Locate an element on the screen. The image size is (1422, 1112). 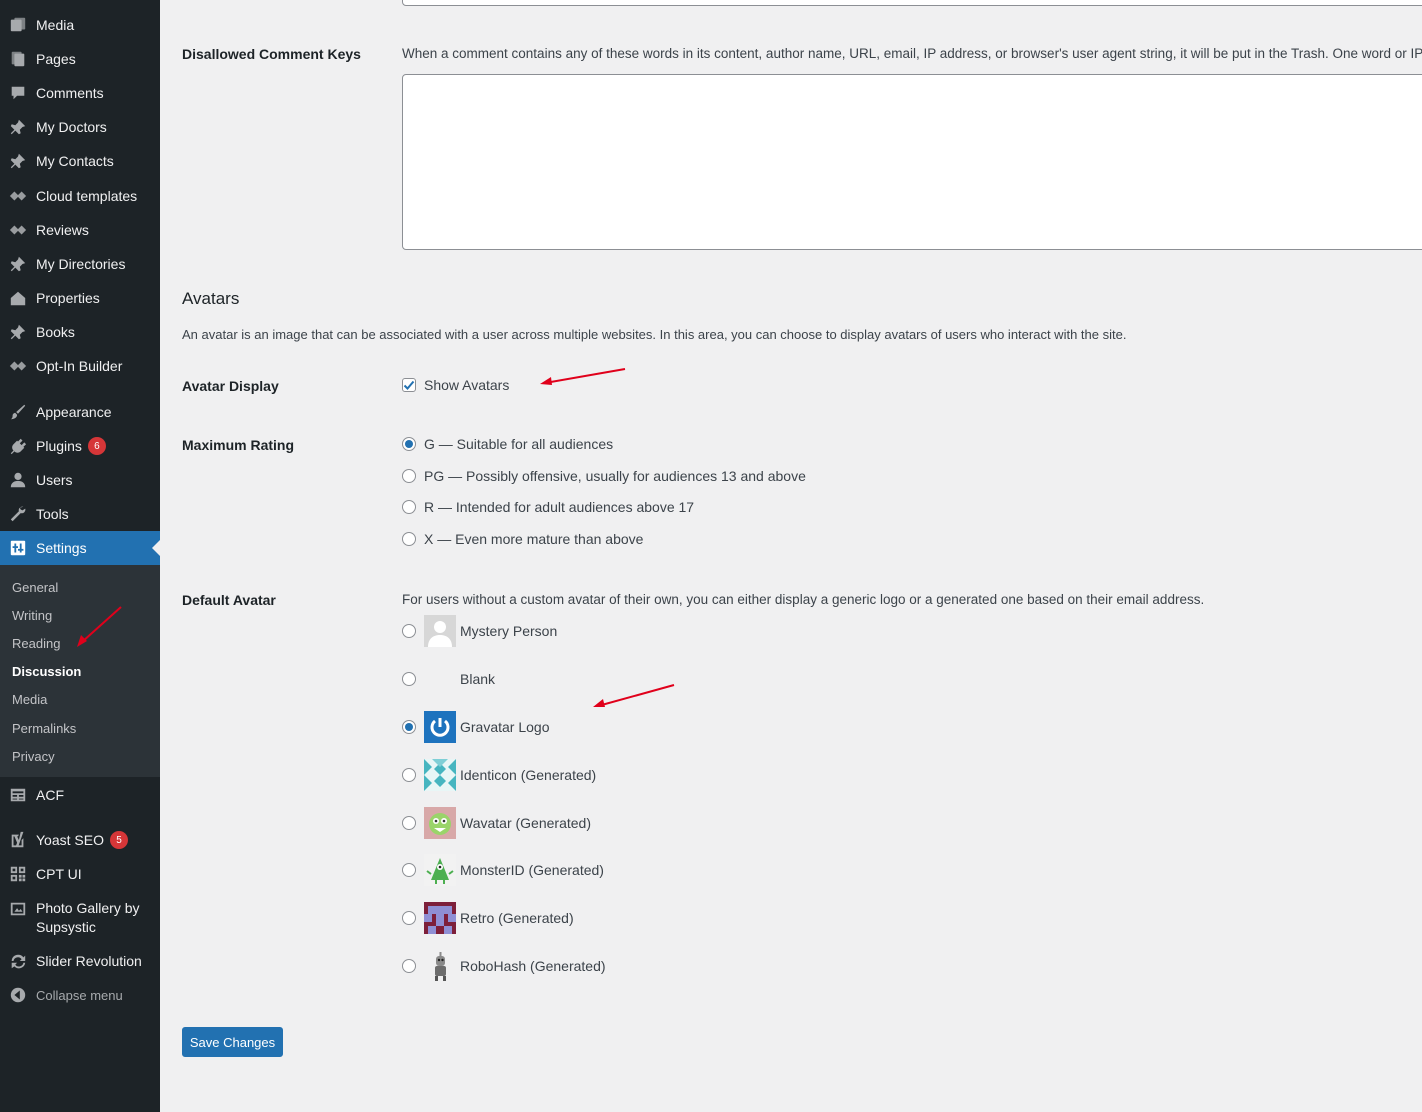
default-label-retro: Retro (Generated) is located at coordinates (517, 918).